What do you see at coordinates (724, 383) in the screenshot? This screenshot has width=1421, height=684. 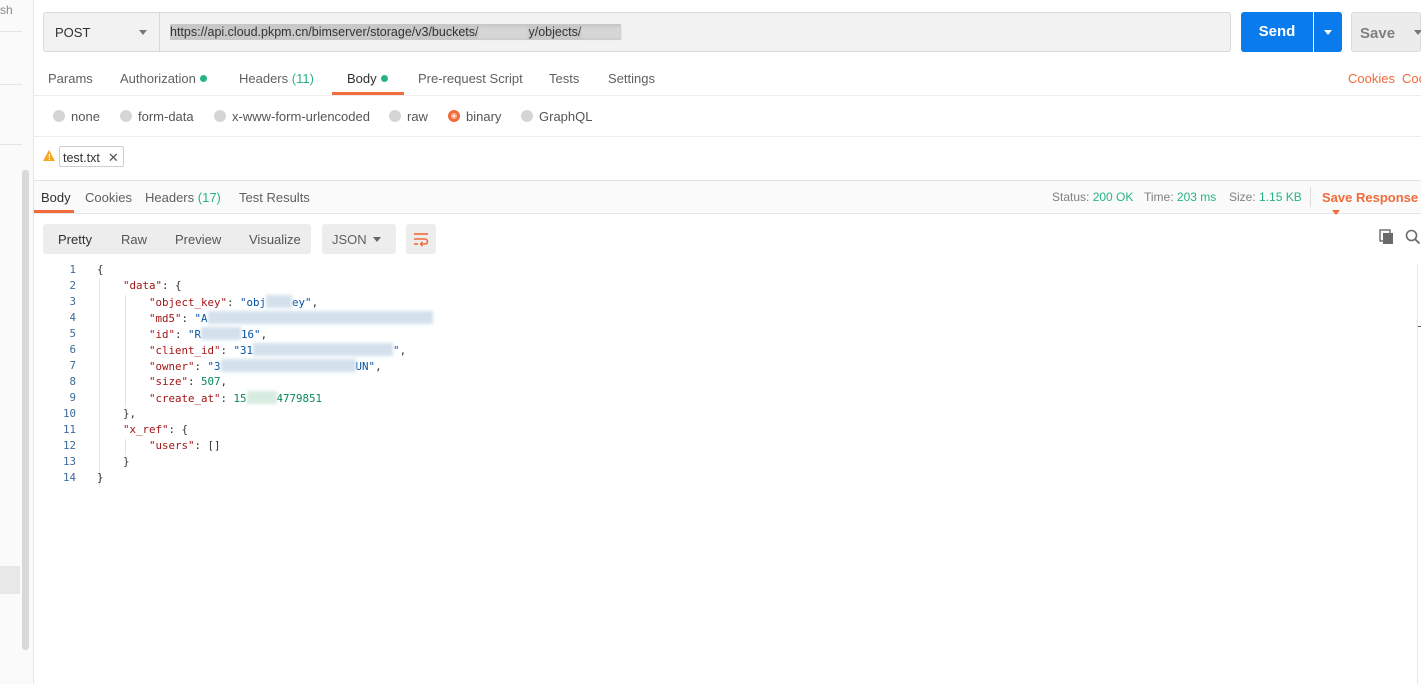 I see `code-line: 8 "size": 507,` at bounding box center [724, 383].